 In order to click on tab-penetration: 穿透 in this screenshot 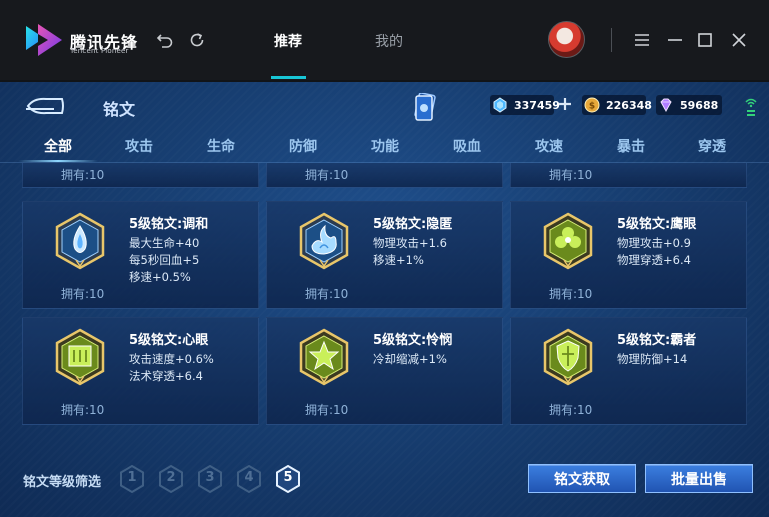, I will do `click(712, 146)`.